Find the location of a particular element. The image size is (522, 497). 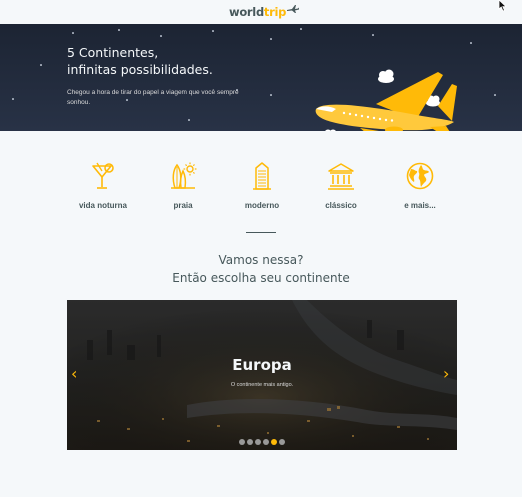

mouse-cursor-icon is located at coordinates (503, 6).